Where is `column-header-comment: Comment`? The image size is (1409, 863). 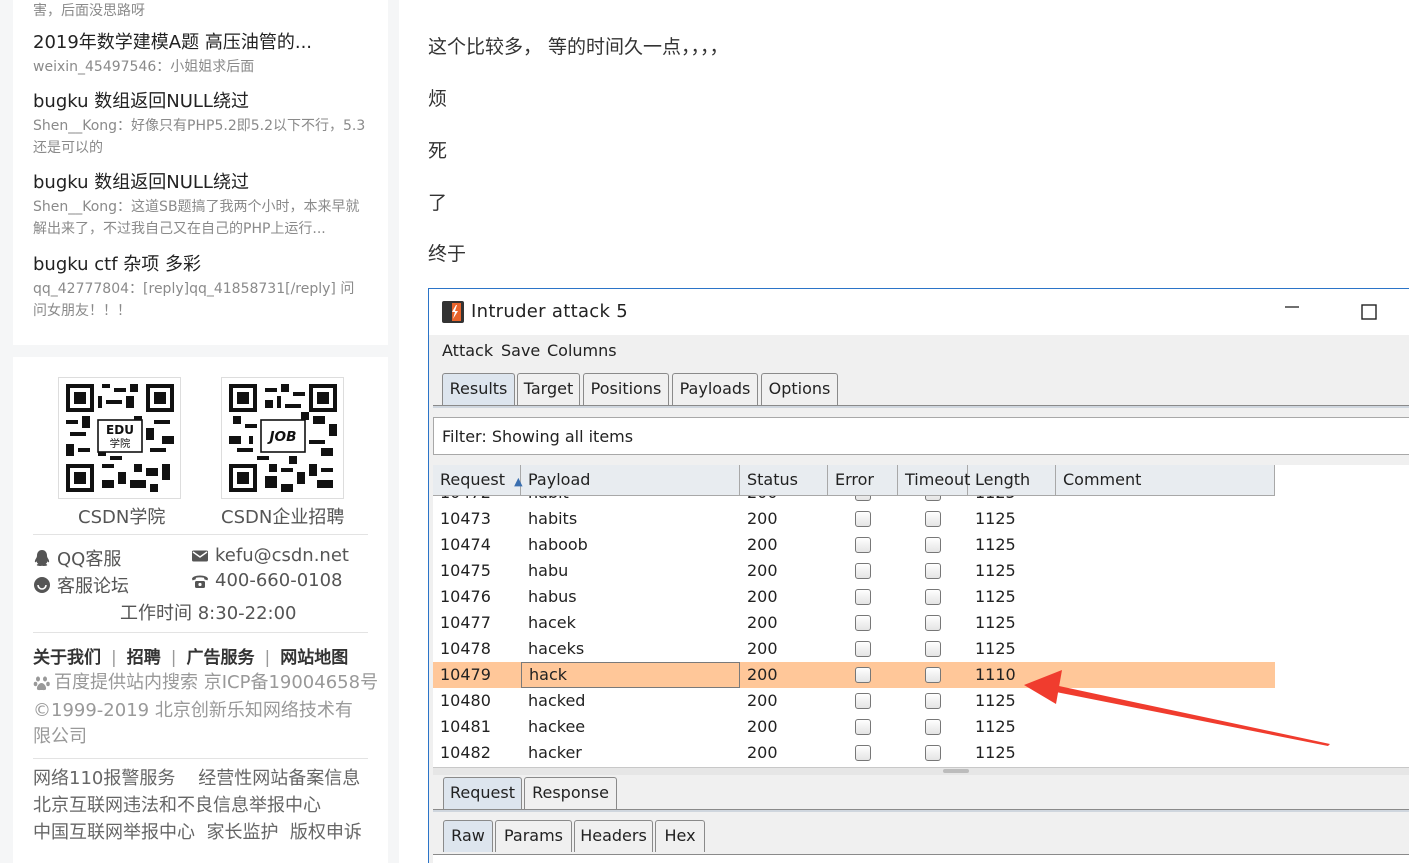
column-header-comment: Comment is located at coordinates (1165, 480).